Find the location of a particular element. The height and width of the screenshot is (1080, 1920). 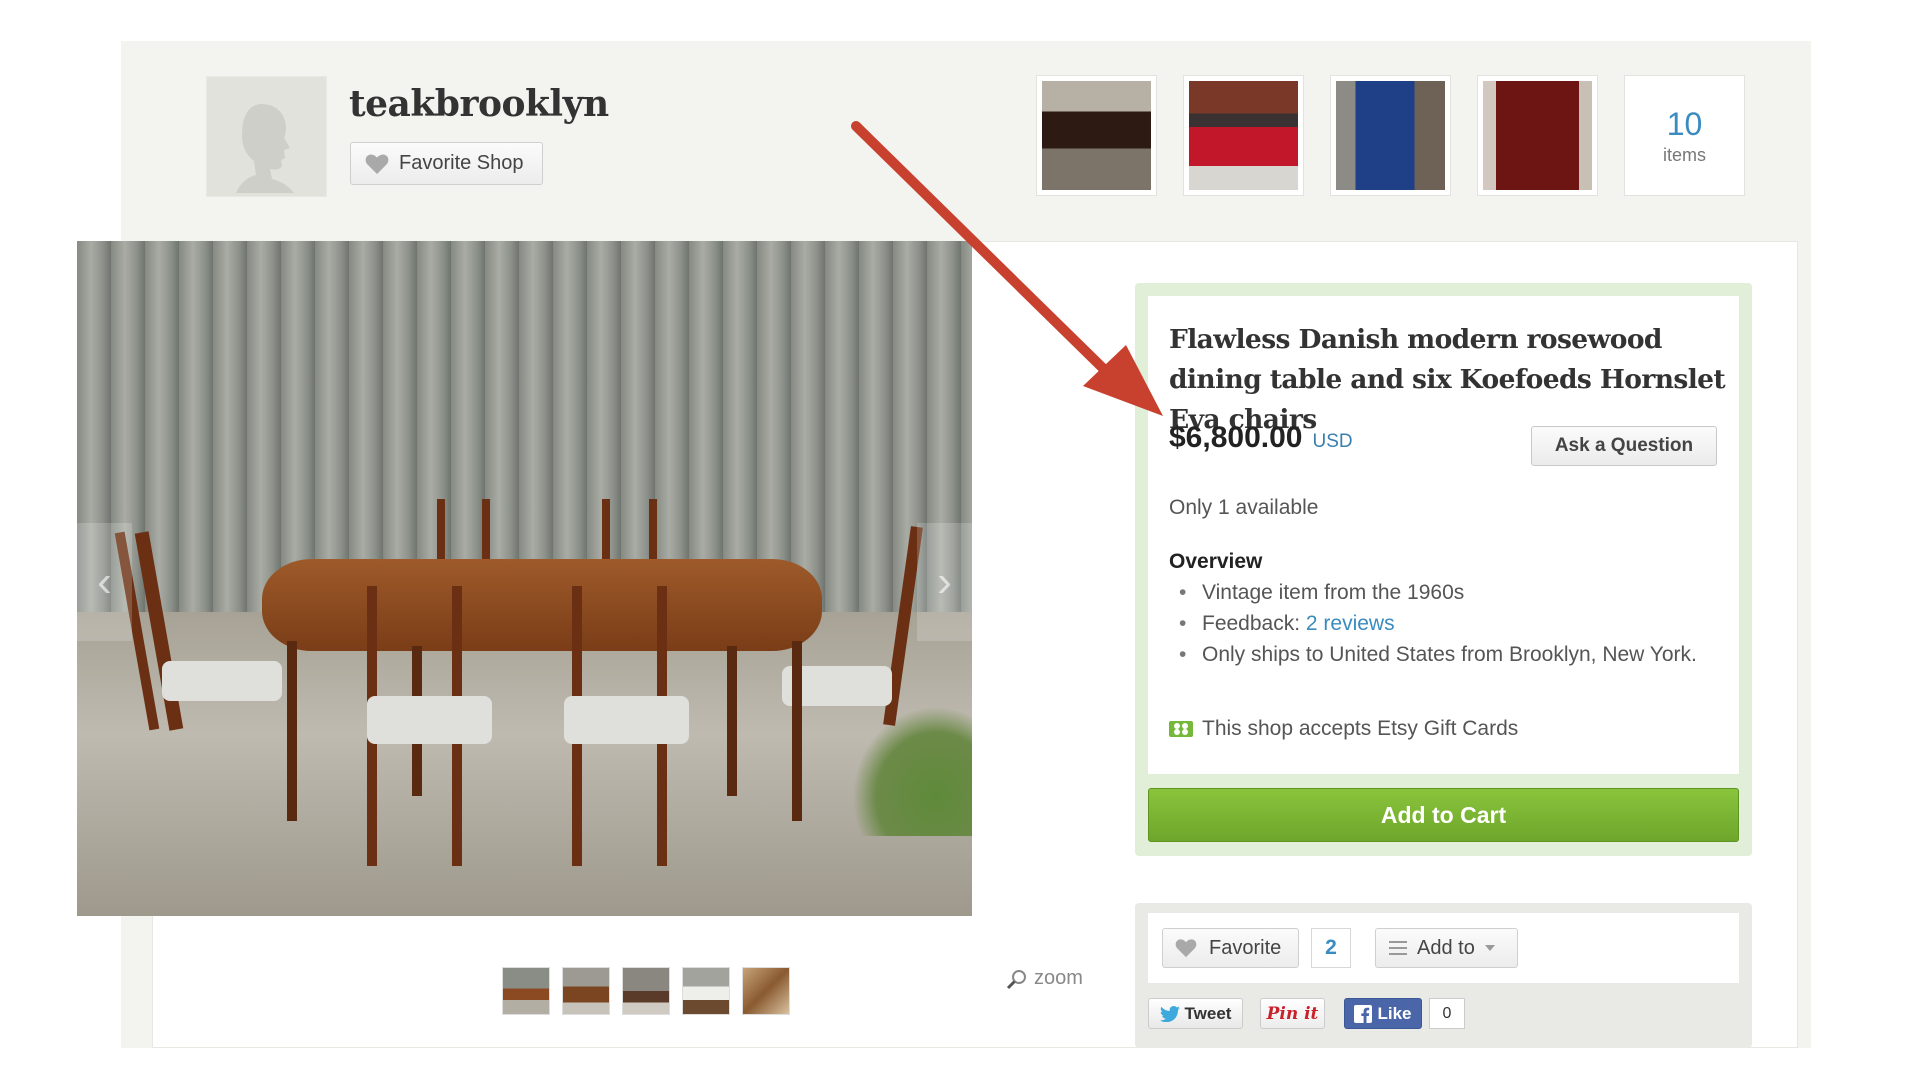

shop-thumb-blue-armchair is located at coordinates (1390, 135).